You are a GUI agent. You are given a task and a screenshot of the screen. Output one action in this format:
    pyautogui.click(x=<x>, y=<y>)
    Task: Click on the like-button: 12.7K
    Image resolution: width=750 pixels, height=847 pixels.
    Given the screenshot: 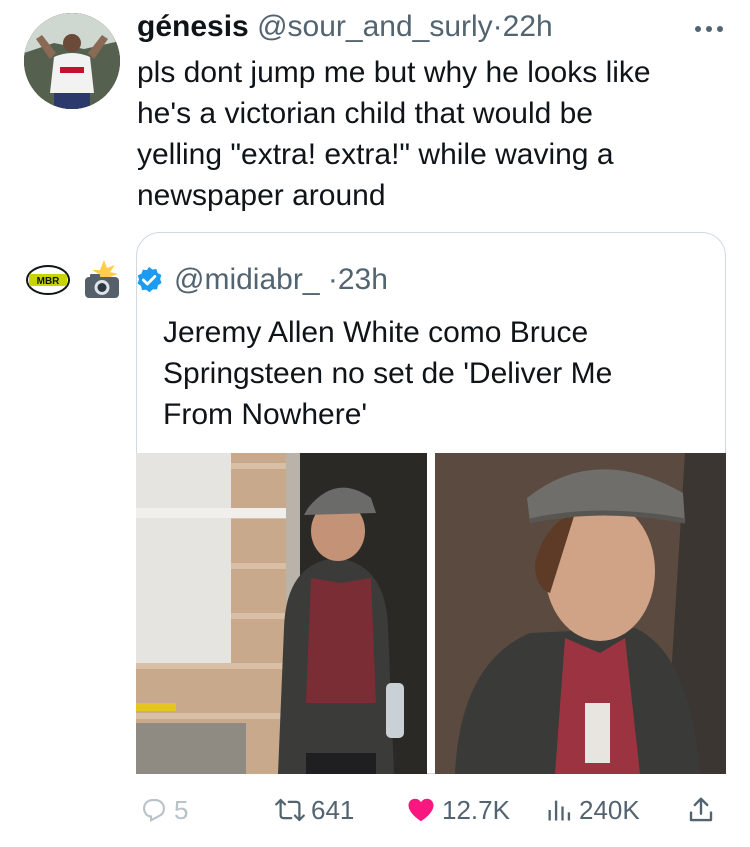 What is the action you would take?
    pyautogui.click(x=458, y=810)
    